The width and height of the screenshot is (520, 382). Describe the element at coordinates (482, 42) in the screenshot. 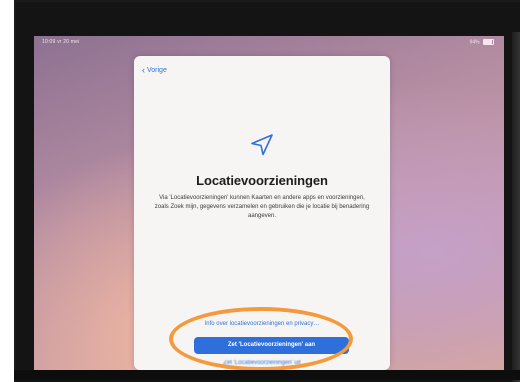

I see `status-battery: 94%` at that location.